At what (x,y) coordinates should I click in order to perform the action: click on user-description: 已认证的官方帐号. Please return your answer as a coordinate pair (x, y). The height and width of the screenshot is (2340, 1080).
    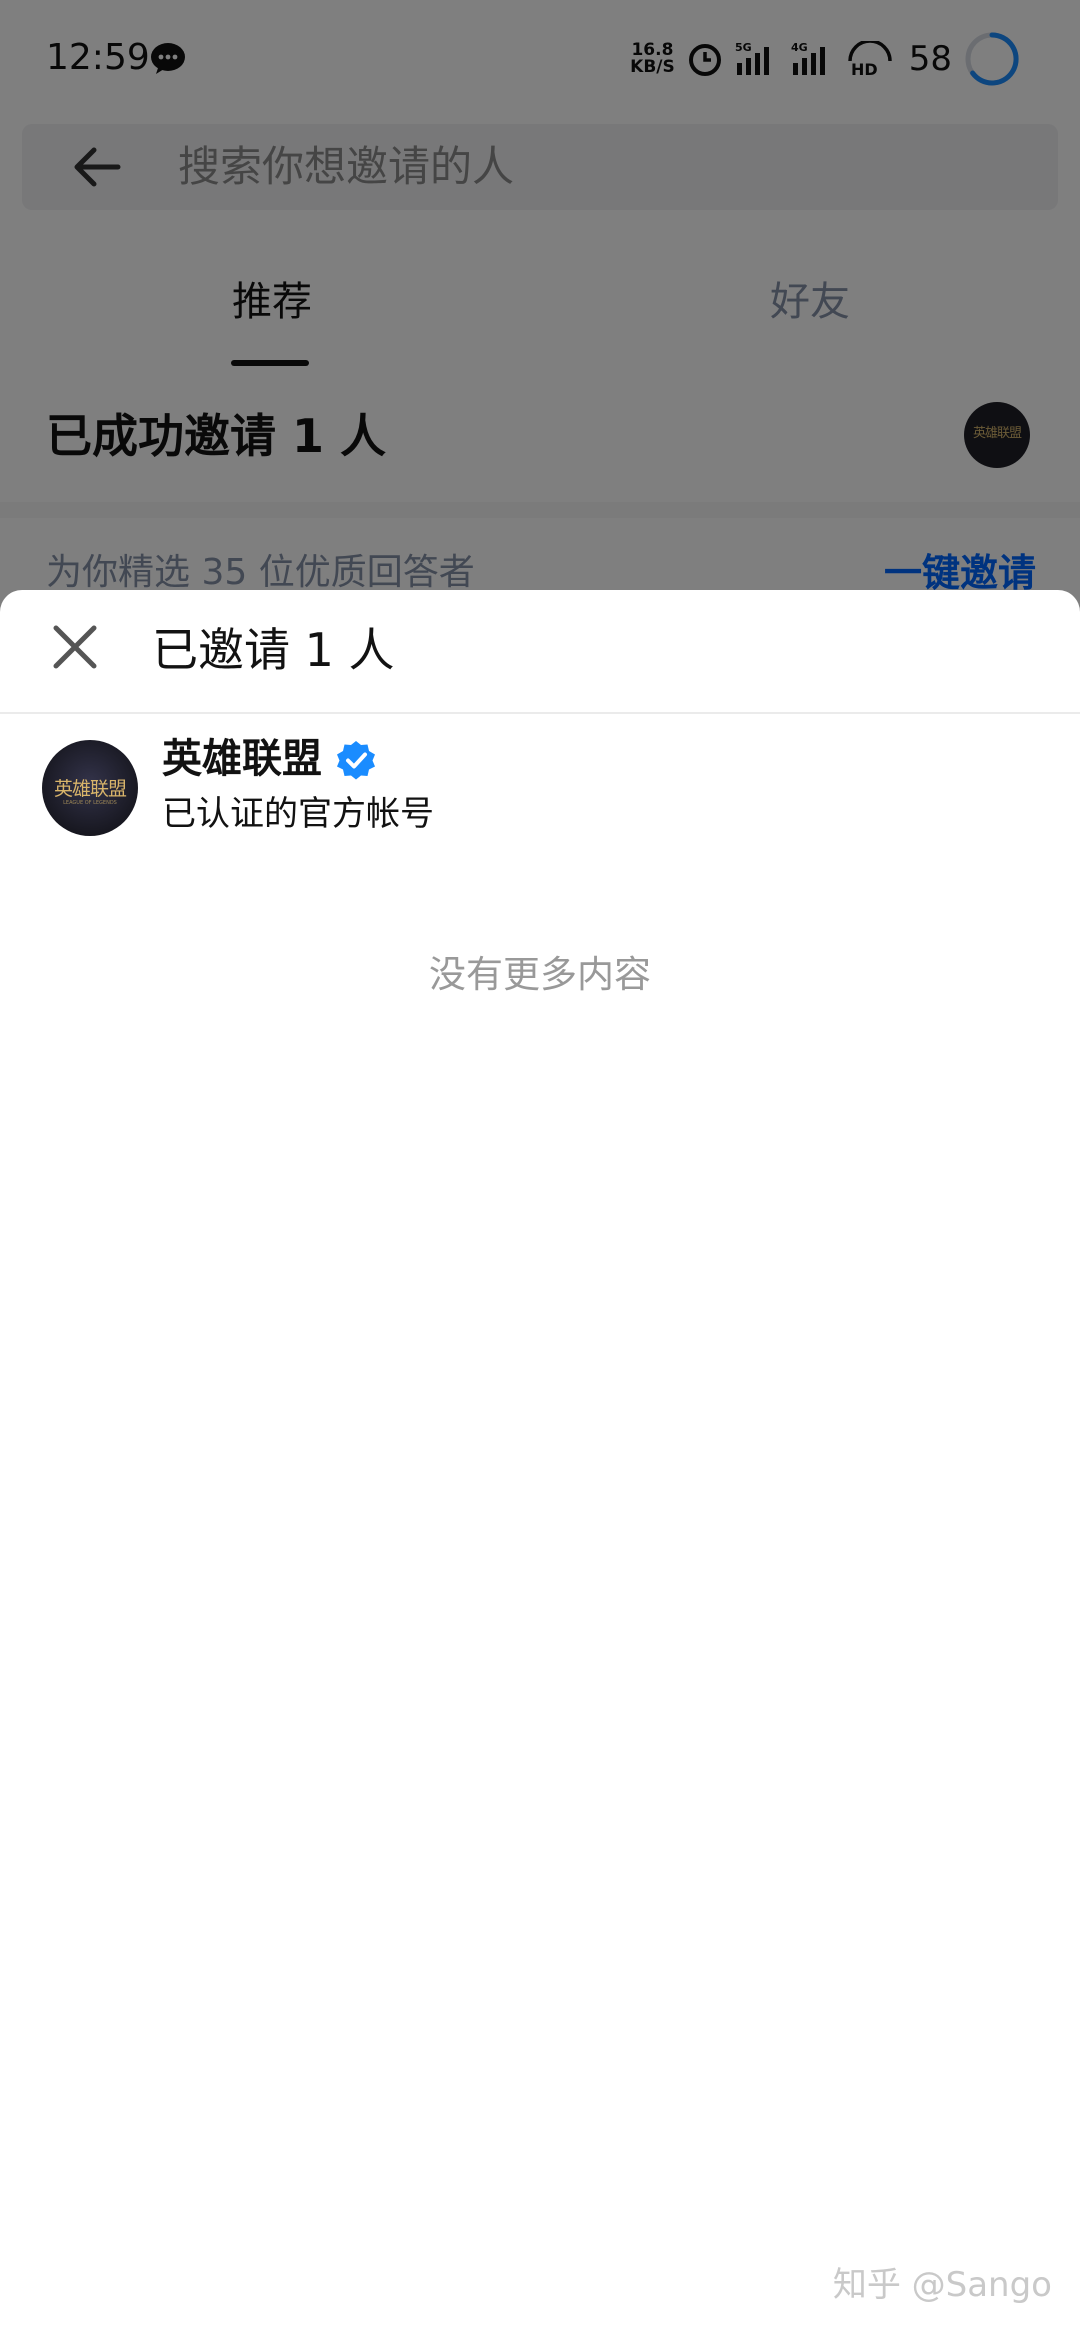
    Looking at the image, I should click on (298, 814).